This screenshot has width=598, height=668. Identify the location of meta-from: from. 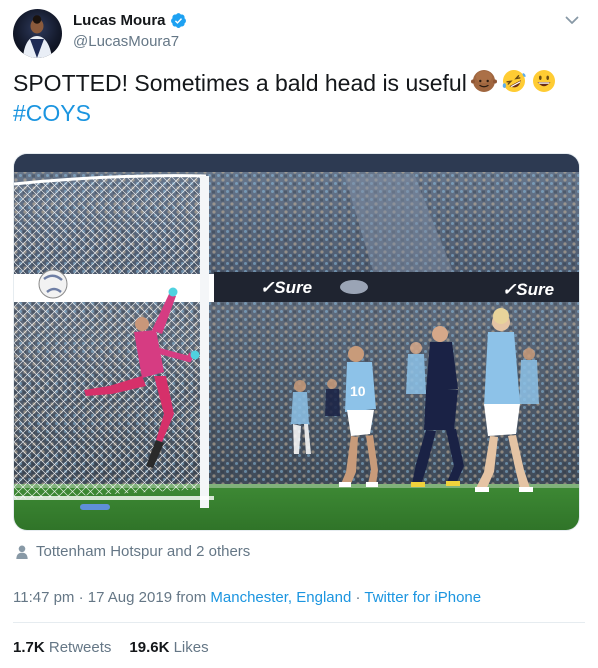
(191, 597).